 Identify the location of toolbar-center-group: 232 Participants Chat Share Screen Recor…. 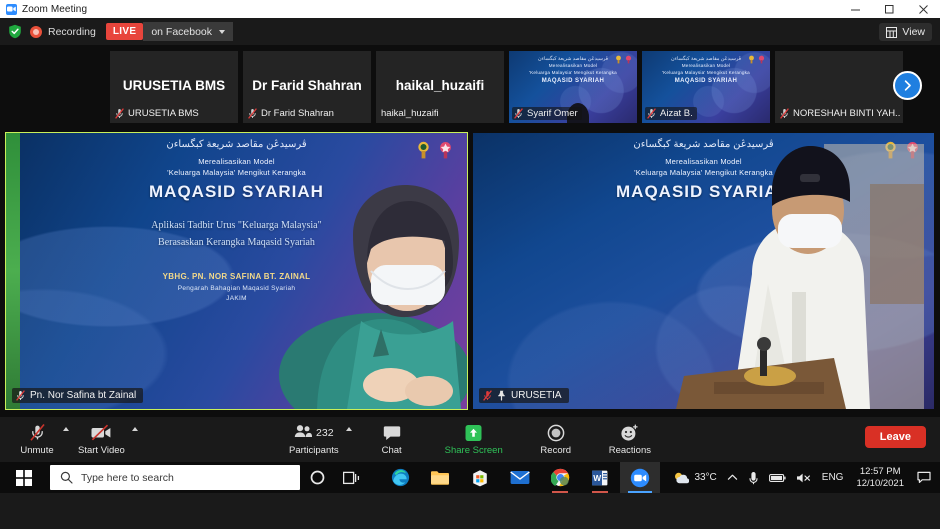
(470, 439).